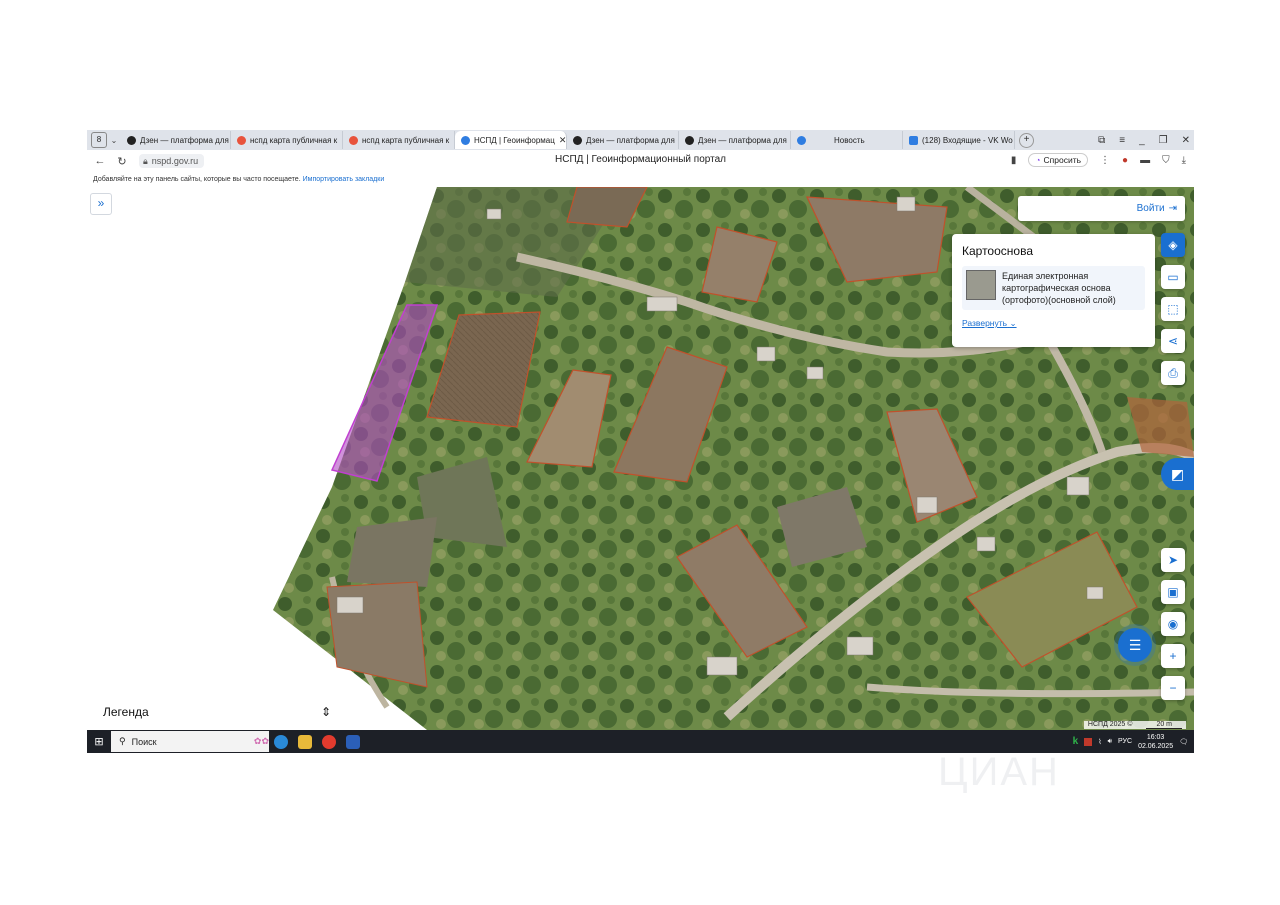 This screenshot has width=1280, height=905. What do you see at coordinates (101, 204) in the screenshot?
I see `expand-panel-button: »` at bounding box center [101, 204].